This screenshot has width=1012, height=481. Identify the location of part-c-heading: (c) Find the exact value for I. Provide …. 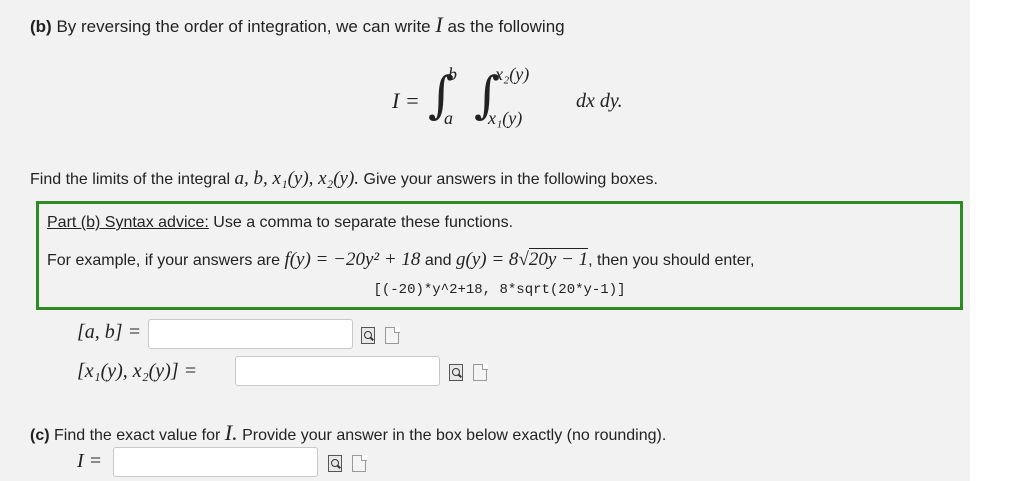
(348, 433).